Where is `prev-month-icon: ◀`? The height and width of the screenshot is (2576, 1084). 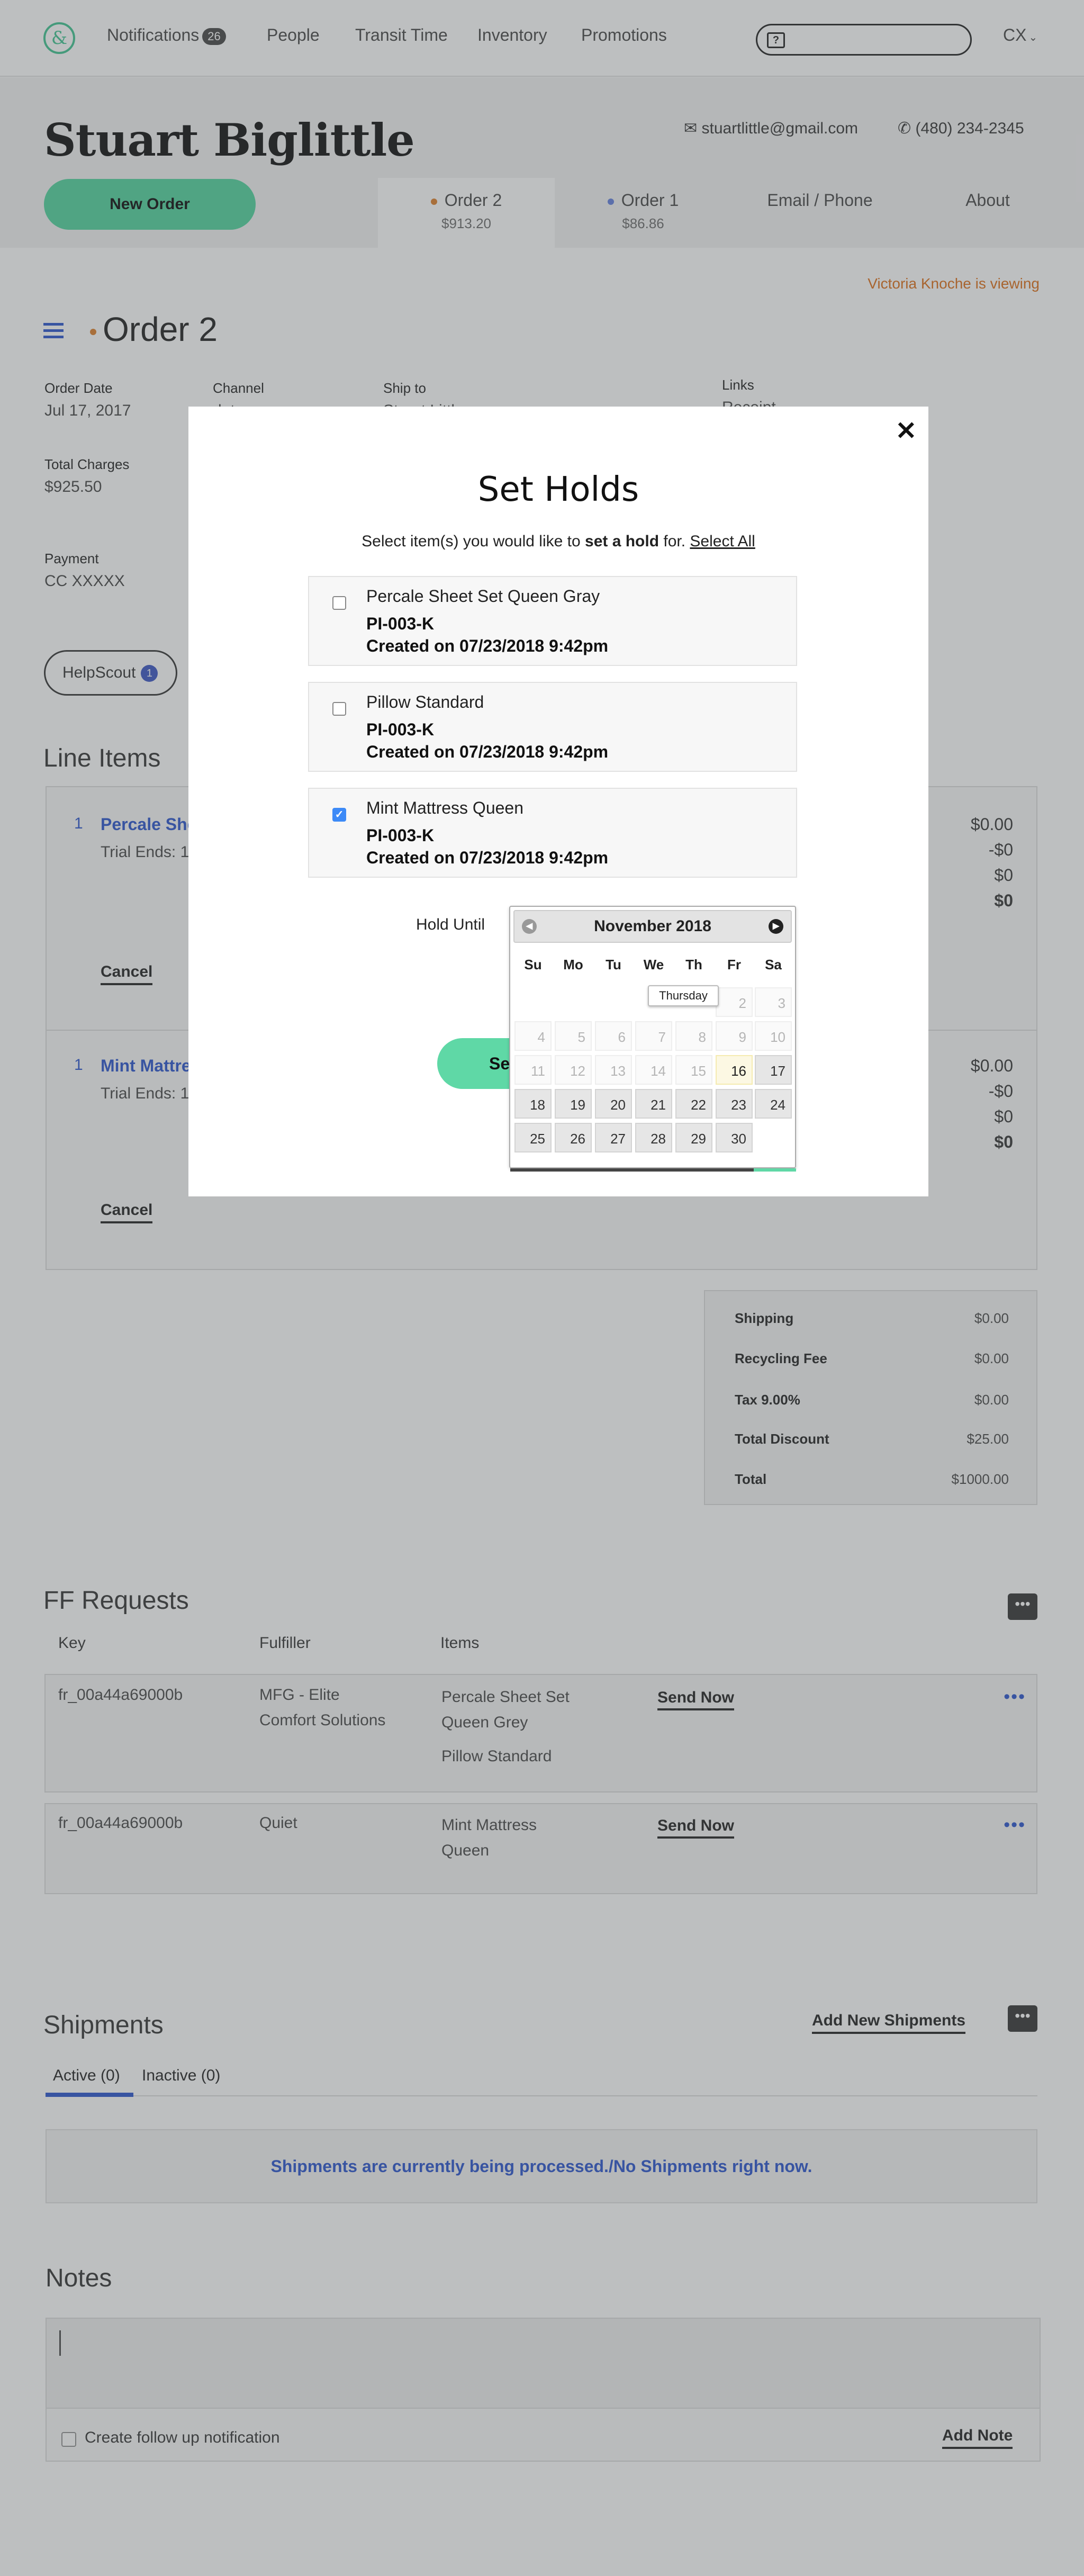 prev-month-icon: ◀ is located at coordinates (529, 926).